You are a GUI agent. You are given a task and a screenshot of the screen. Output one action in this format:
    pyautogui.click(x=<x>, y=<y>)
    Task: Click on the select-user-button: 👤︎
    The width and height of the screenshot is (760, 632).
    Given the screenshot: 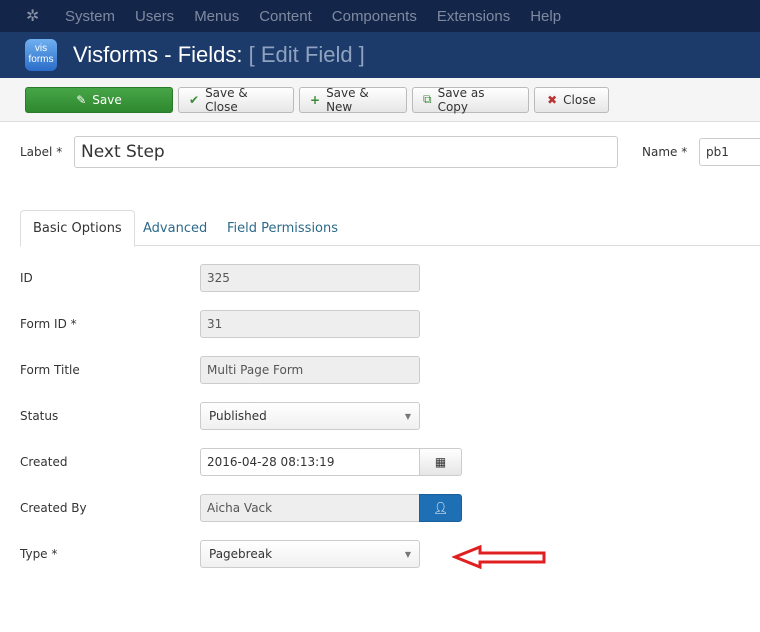 What is the action you would take?
    pyautogui.click(x=440, y=508)
    